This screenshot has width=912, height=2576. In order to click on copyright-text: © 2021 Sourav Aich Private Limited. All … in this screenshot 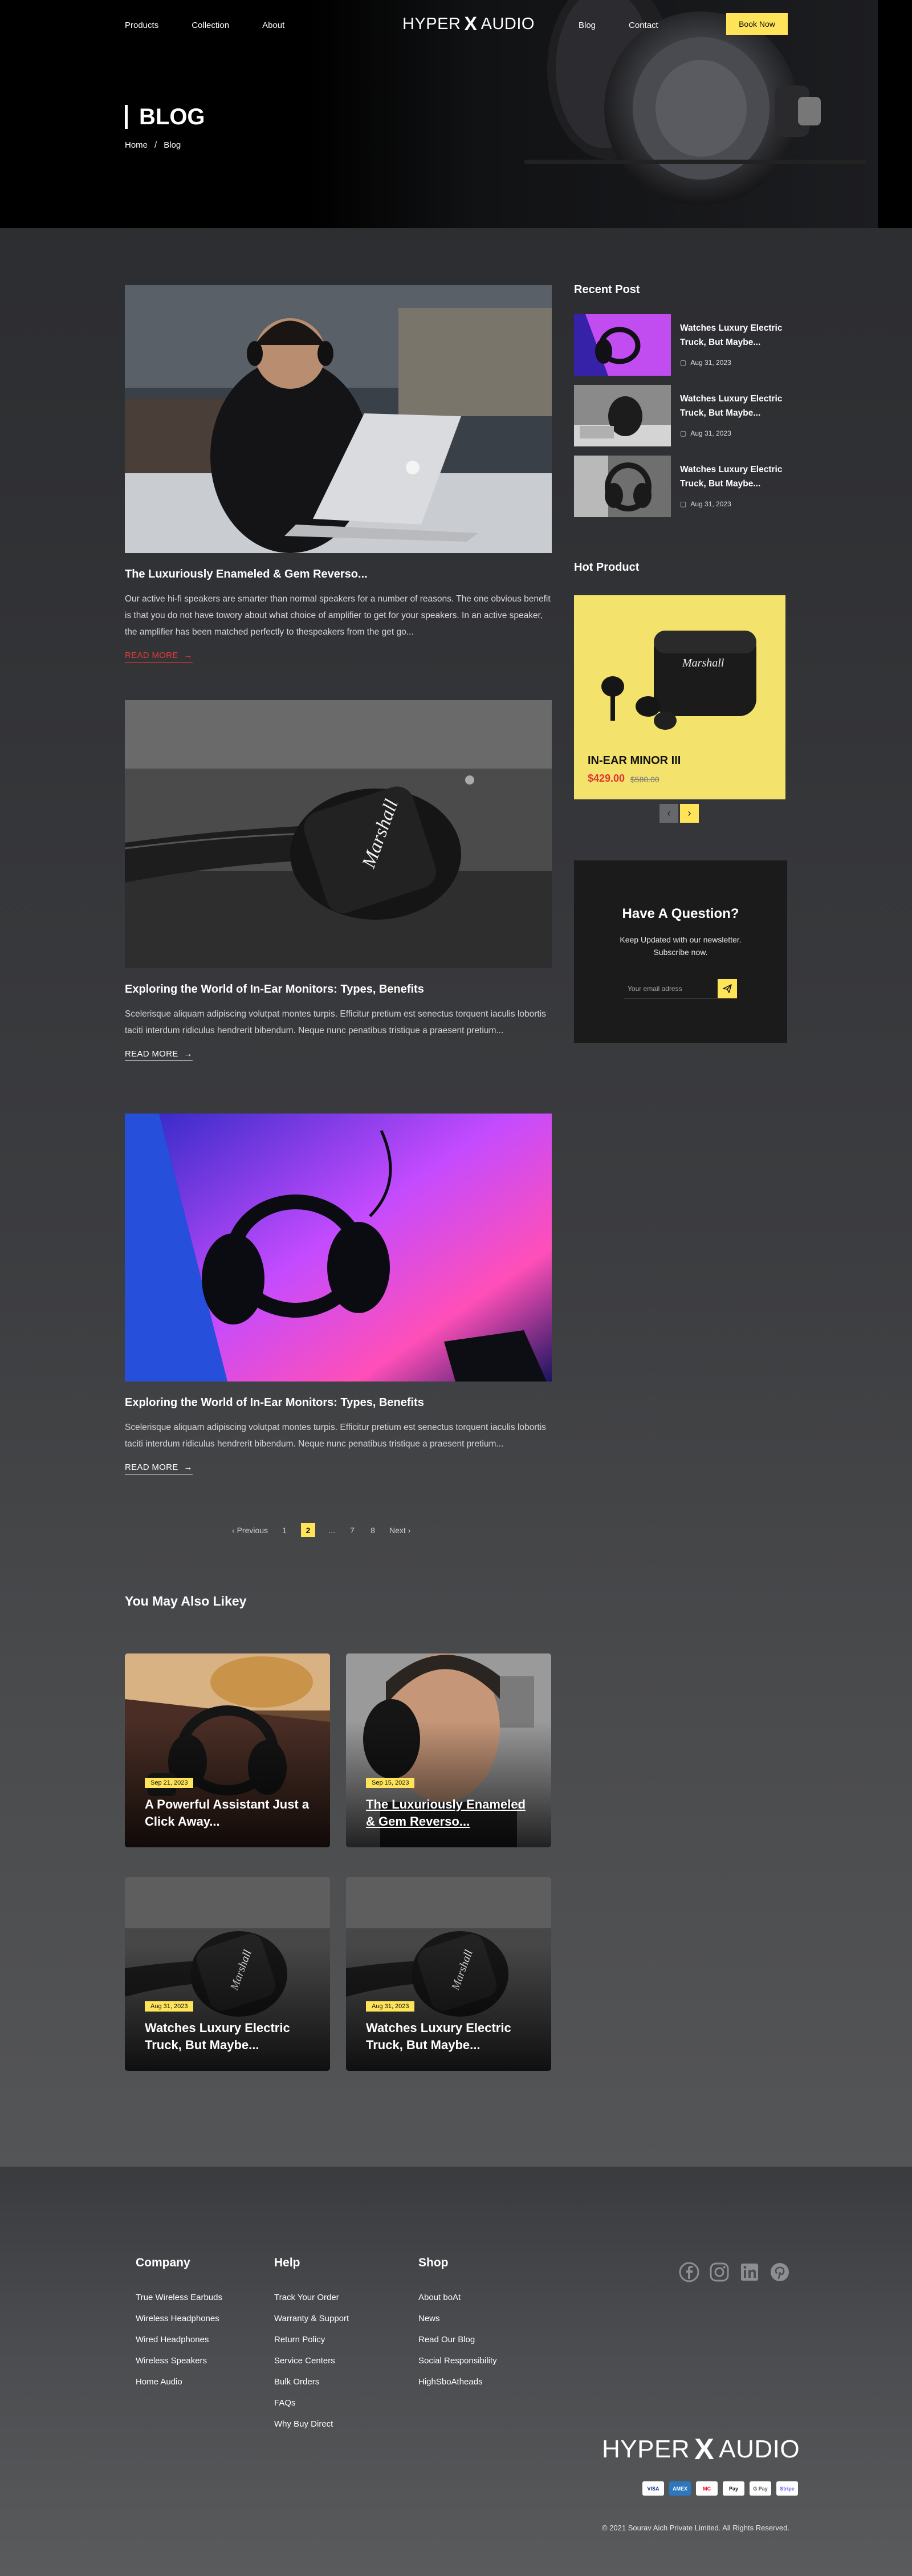, I will do `click(695, 2528)`.